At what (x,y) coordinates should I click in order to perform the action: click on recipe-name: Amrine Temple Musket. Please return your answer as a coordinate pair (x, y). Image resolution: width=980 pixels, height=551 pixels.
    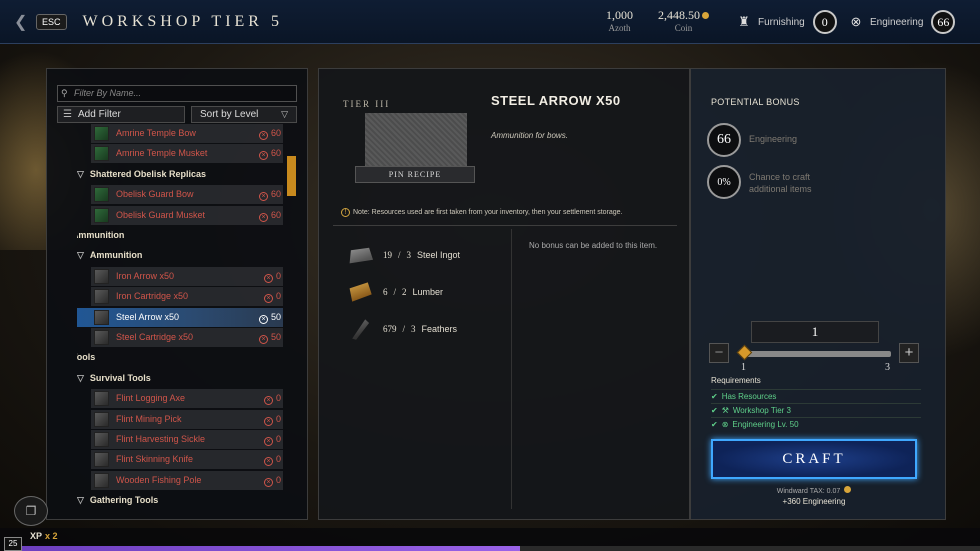
    Looking at the image, I should click on (162, 153).